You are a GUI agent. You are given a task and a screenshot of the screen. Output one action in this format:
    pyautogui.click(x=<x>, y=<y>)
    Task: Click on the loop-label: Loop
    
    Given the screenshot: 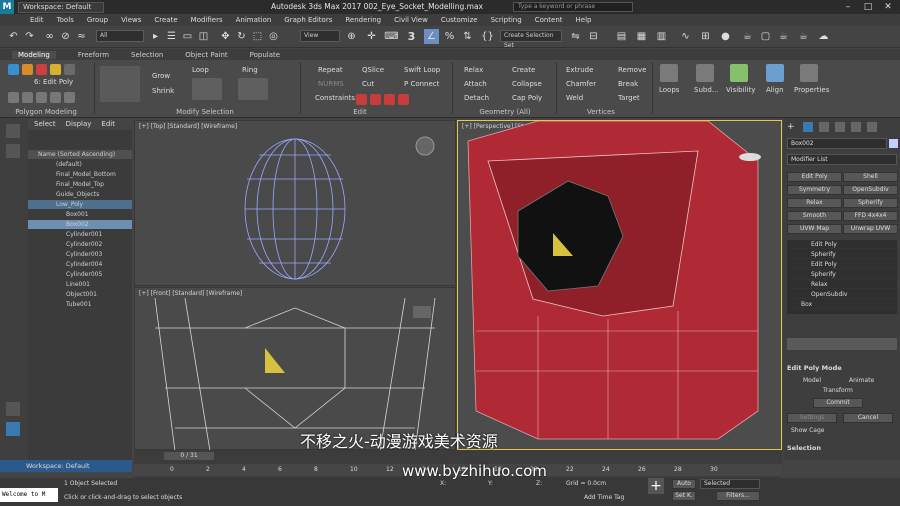 What is the action you would take?
    pyautogui.click(x=200, y=70)
    